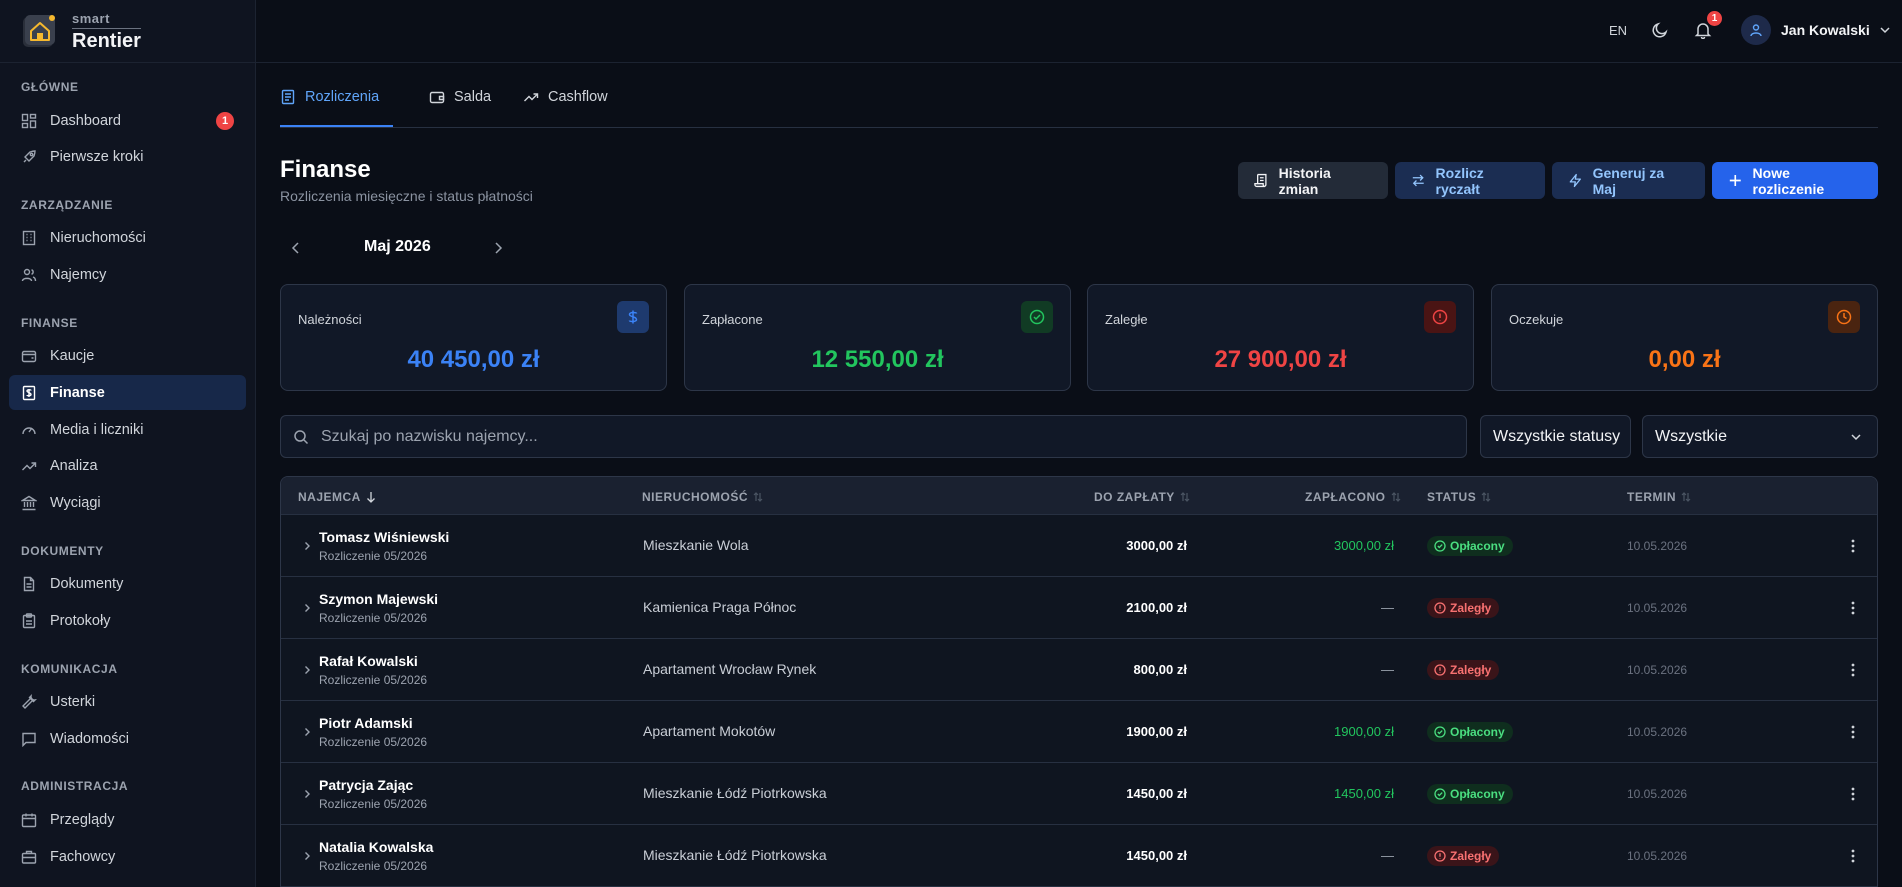  What do you see at coordinates (127, 120) in the screenshot?
I see `sidebar-item-dashboard: Dashboard 1` at bounding box center [127, 120].